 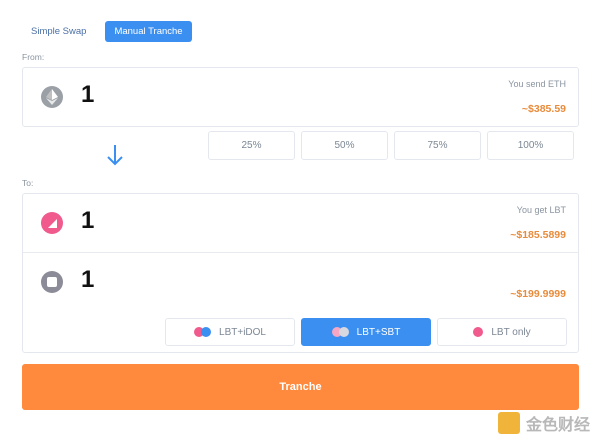 What do you see at coordinates (541, 210) in the screenshot?
I see `get-label: You get LBT` at bounding box center [541, 210].